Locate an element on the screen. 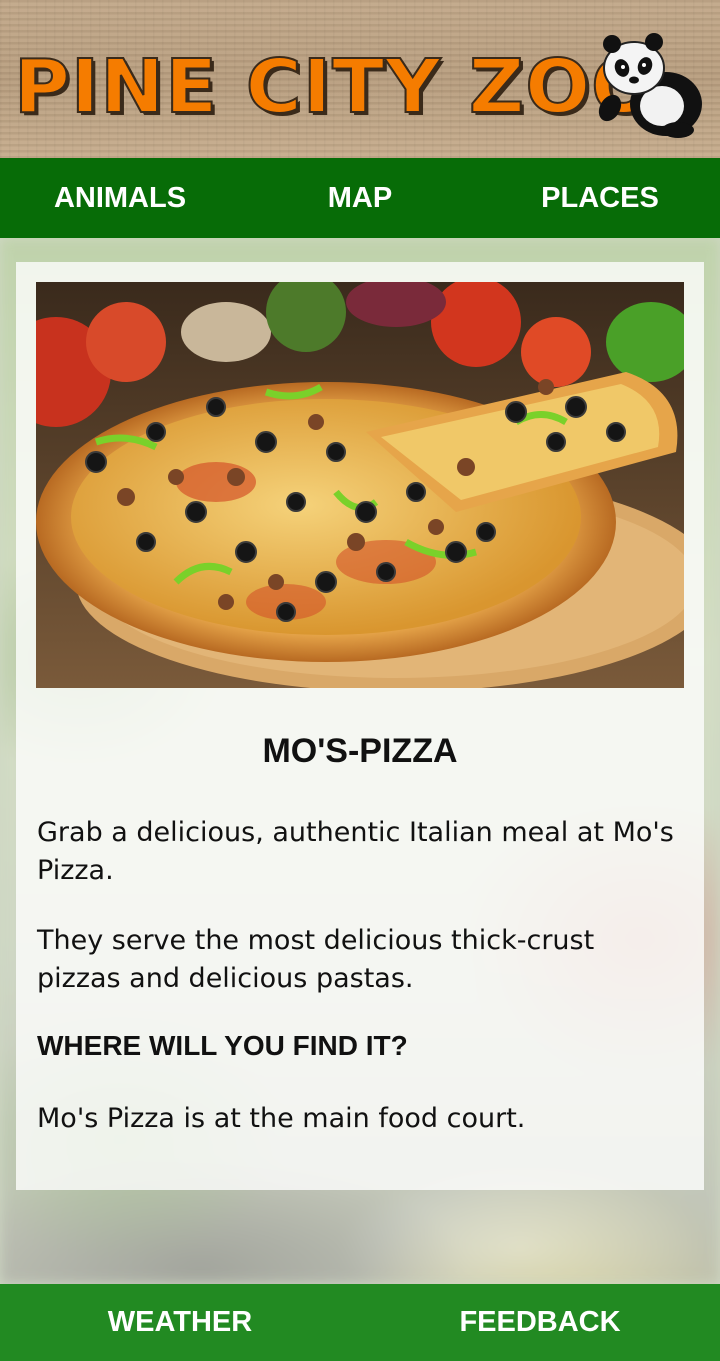 The height and width of the screenshot is (1361, 720). bottom-navigation: WEATHER FEEDBACK is located at coordinates (360, 1322).